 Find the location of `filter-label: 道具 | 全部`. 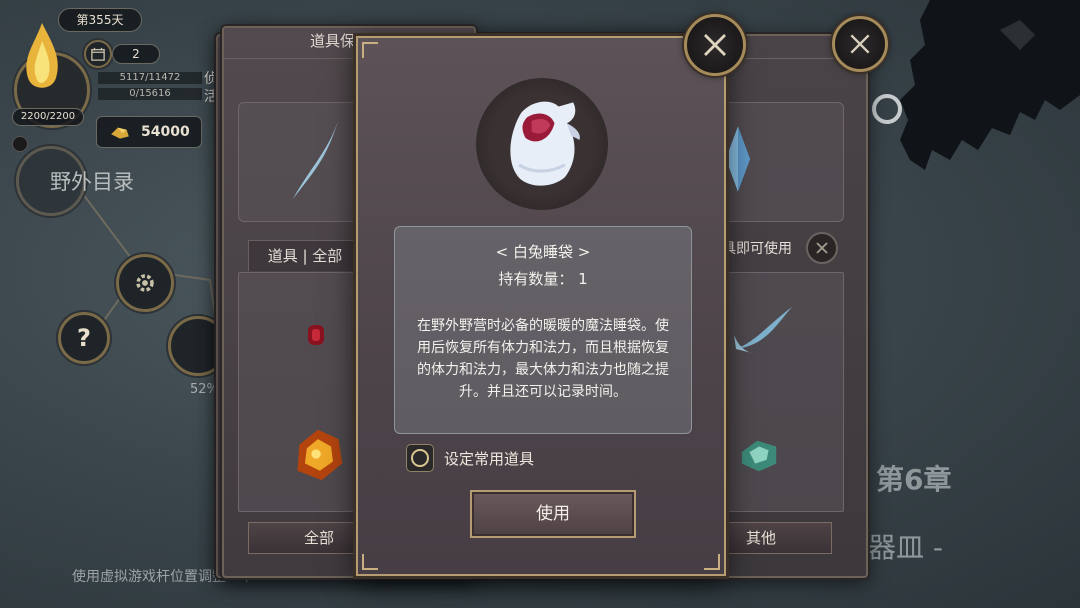

filter-label: 道具 | 全部 is located at coordinates (305, 256).